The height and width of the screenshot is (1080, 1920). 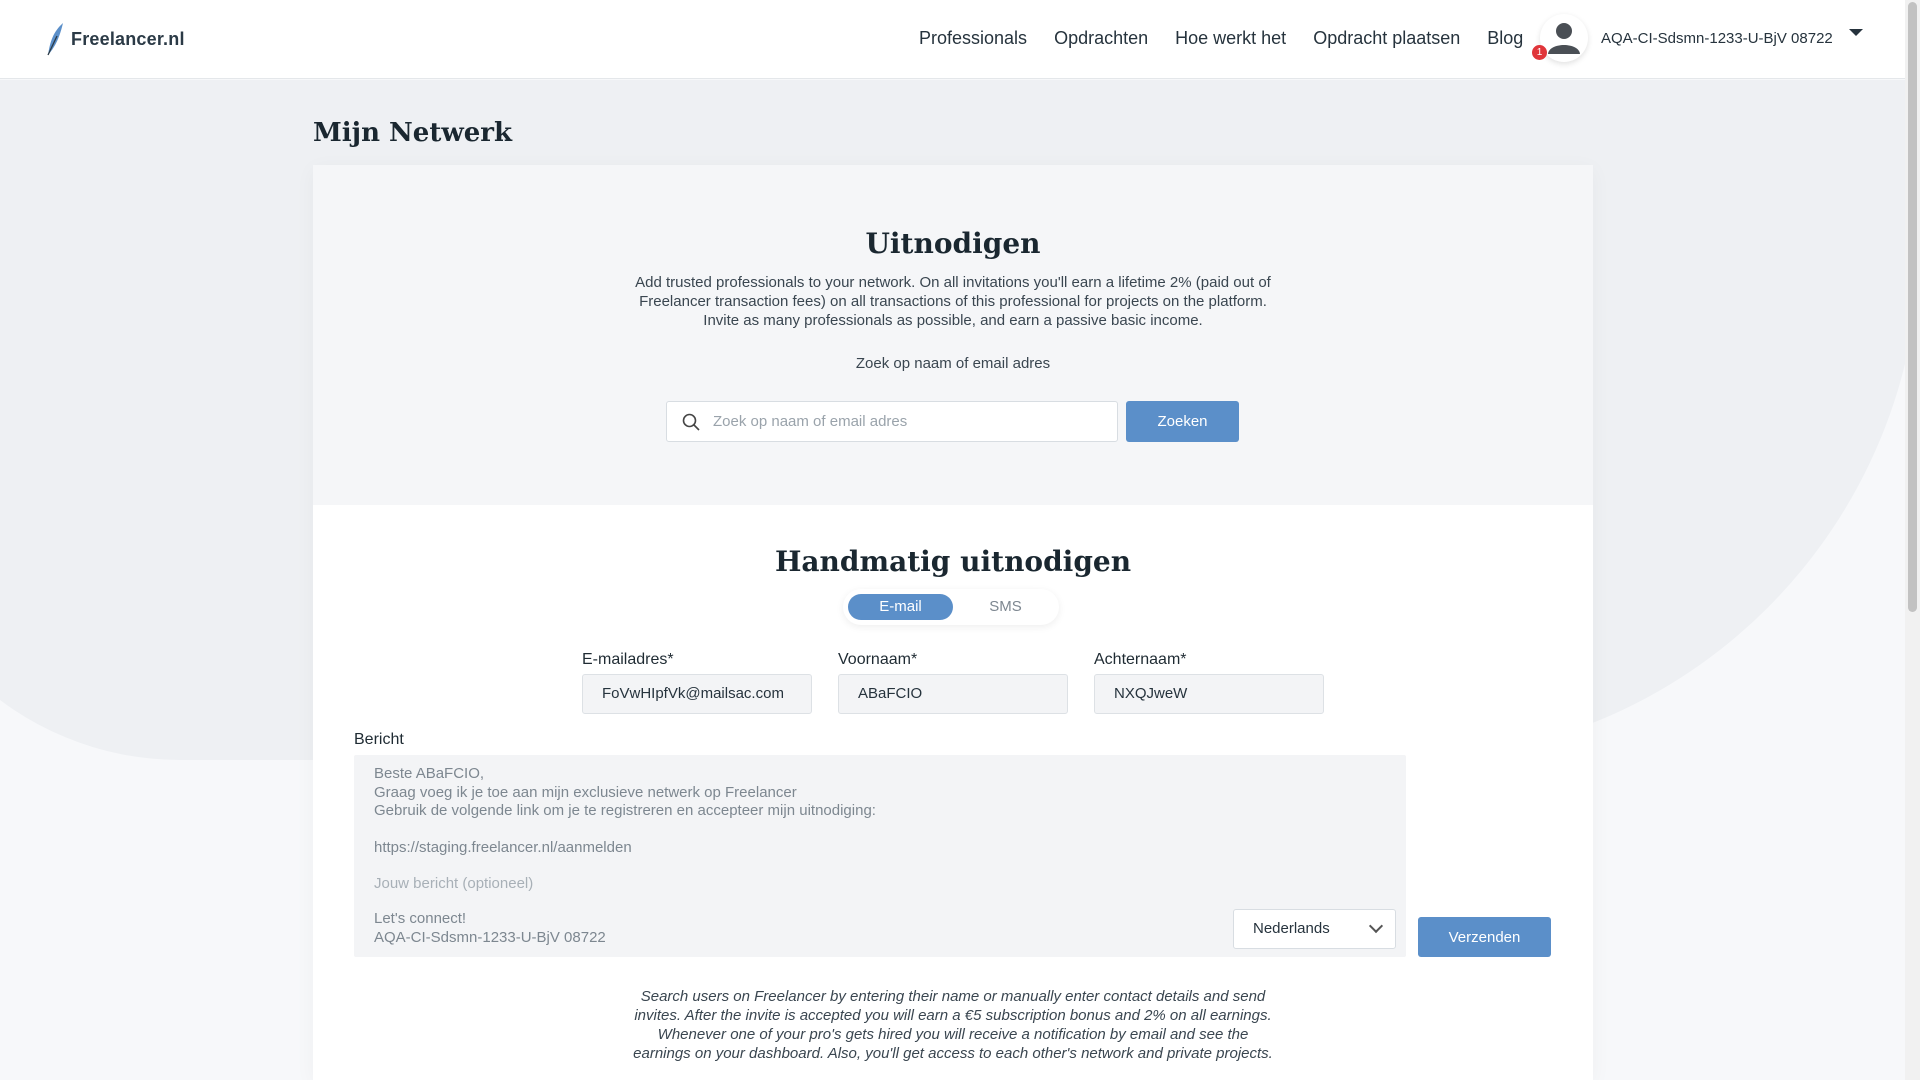 What do you see at coordinates (1855, 32) in the screenshot?
I see `caret-down-icon` at bounding box center [1855, 32].